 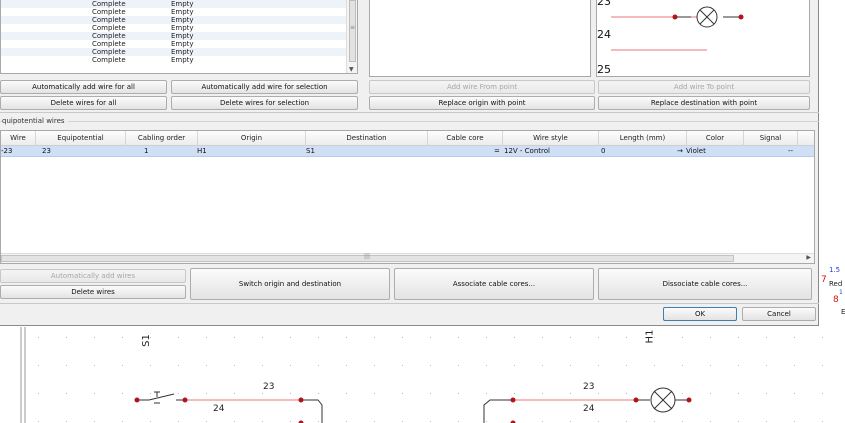 I want to click on ok-button: OK, so click(x=700, y=314).